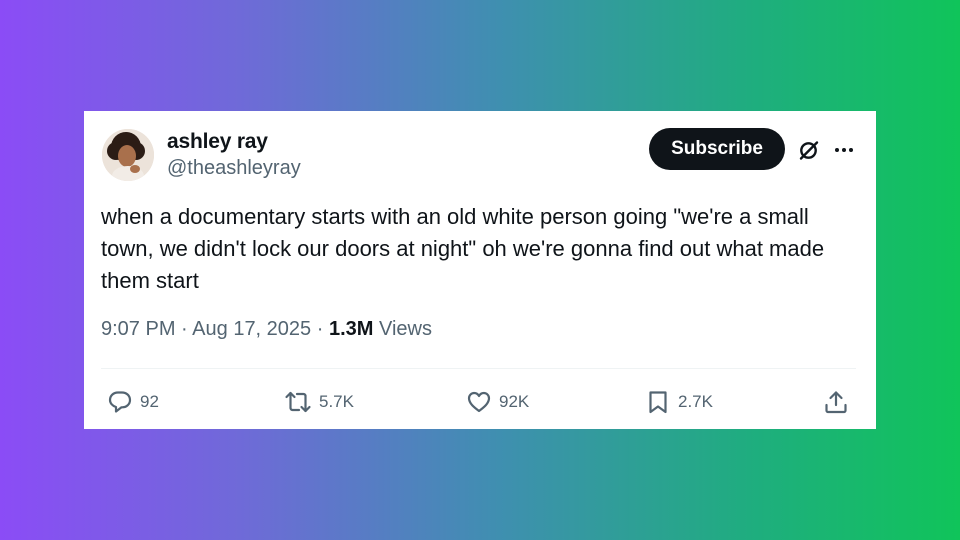 The height and width of the screenshot is (540, 960). I want to click on avatar-image, so click(128, 155).